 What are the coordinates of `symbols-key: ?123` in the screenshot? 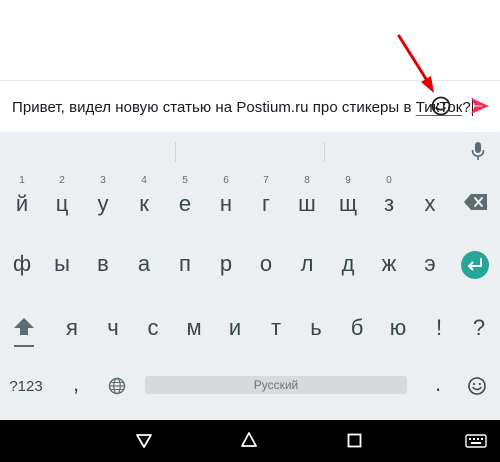 It's located at (26, 386).